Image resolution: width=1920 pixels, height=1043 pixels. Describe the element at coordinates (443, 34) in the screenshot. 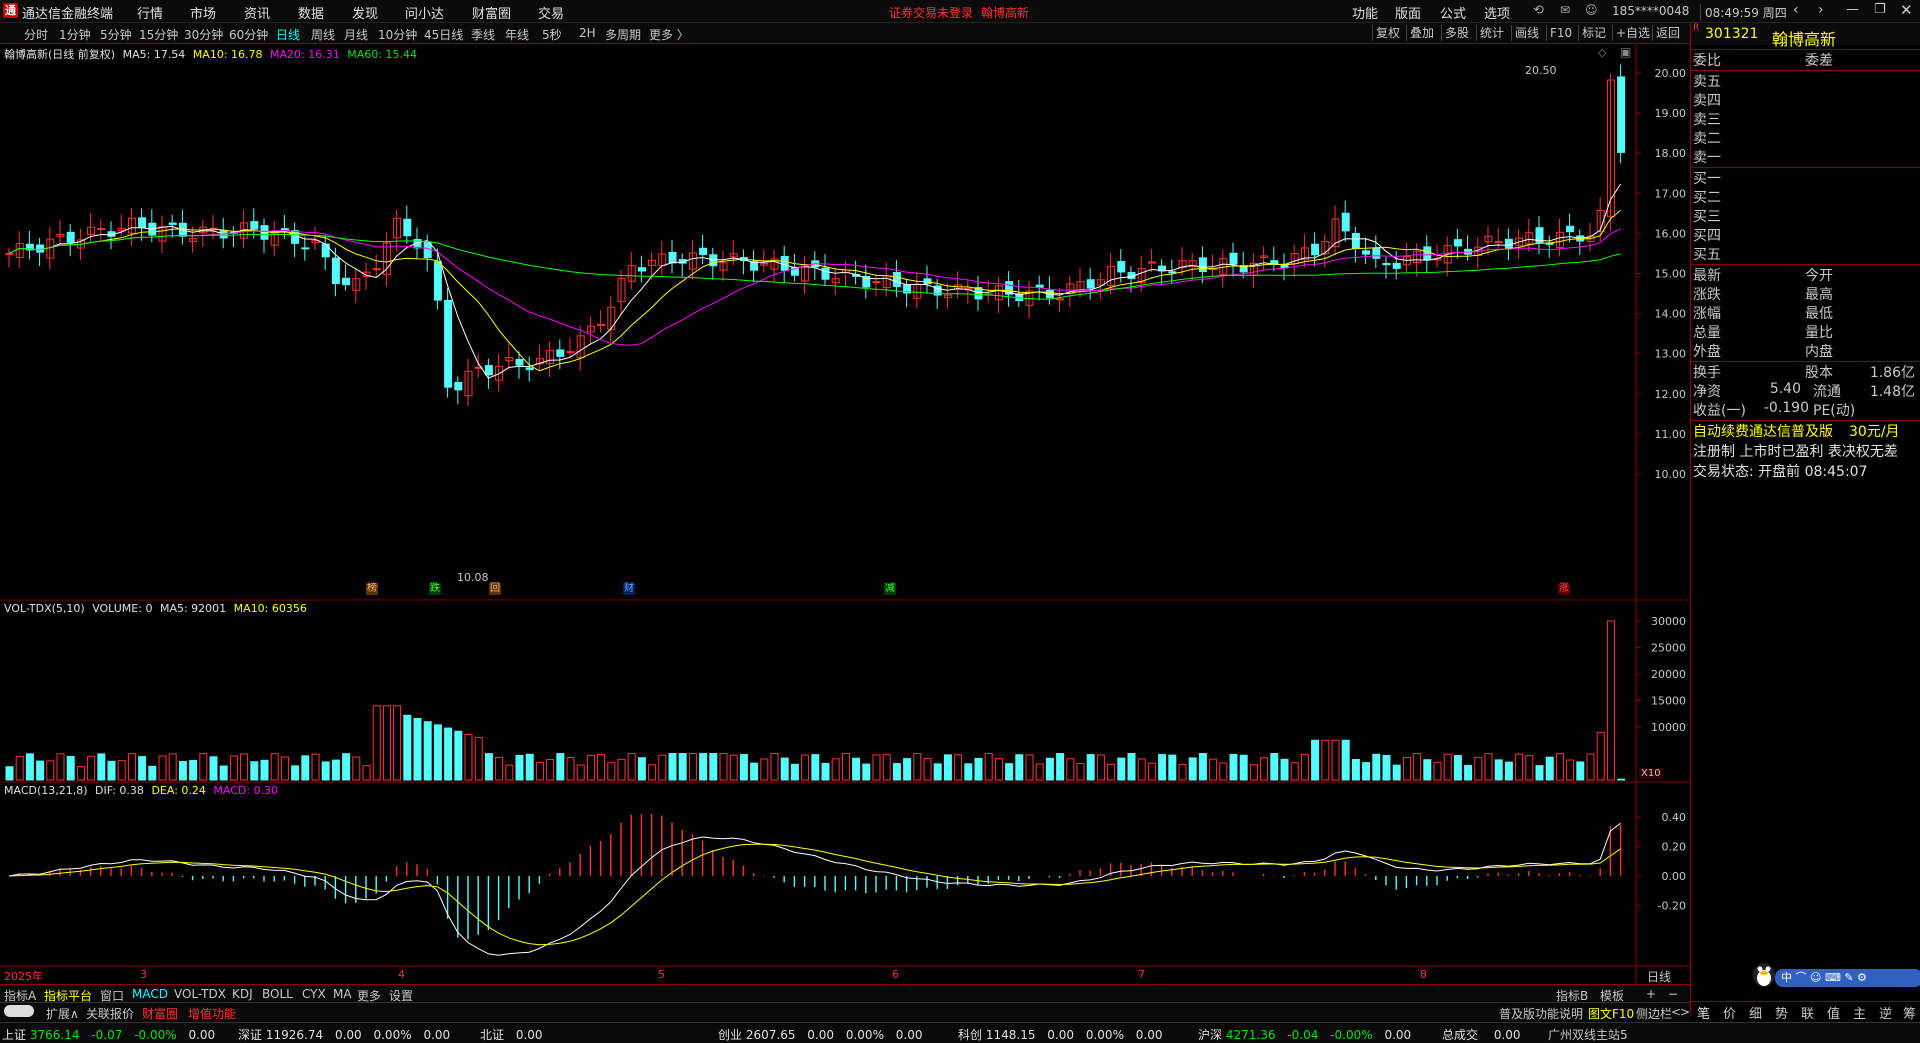

I see `period-45day: 45日线` at that location.